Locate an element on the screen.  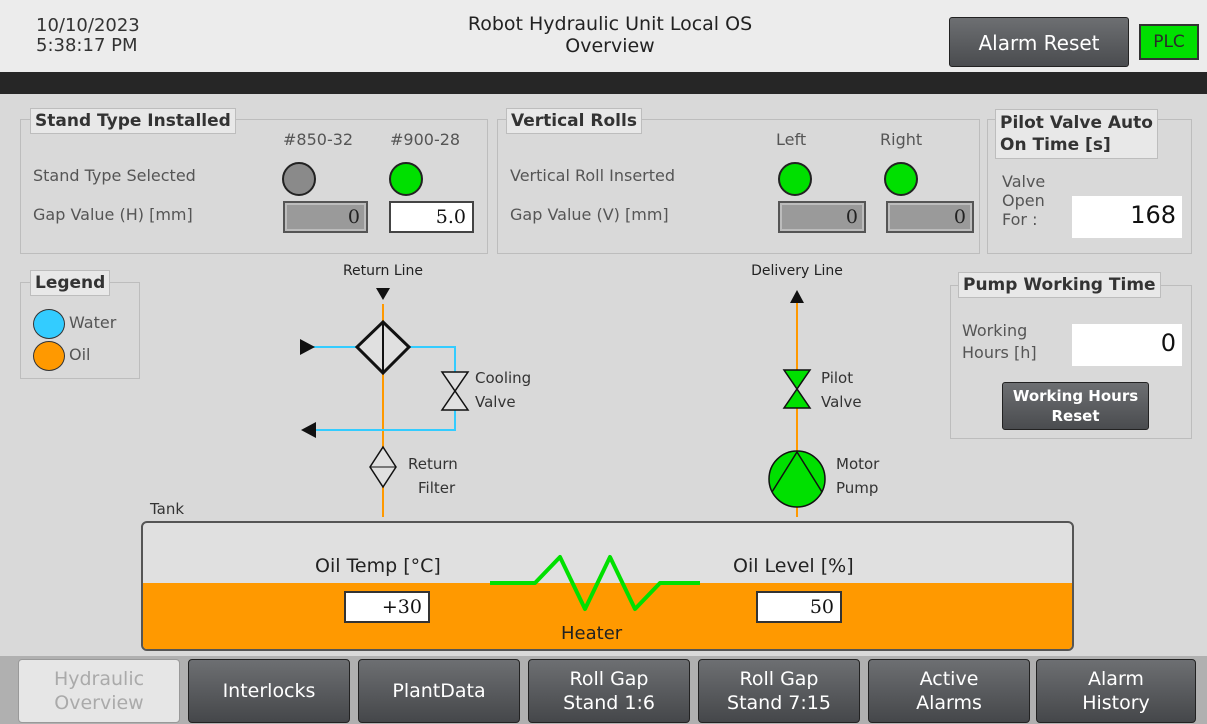
vertical-roll-inserted-label: Vertical Roll Inserted is located at coordinates (593, 175).